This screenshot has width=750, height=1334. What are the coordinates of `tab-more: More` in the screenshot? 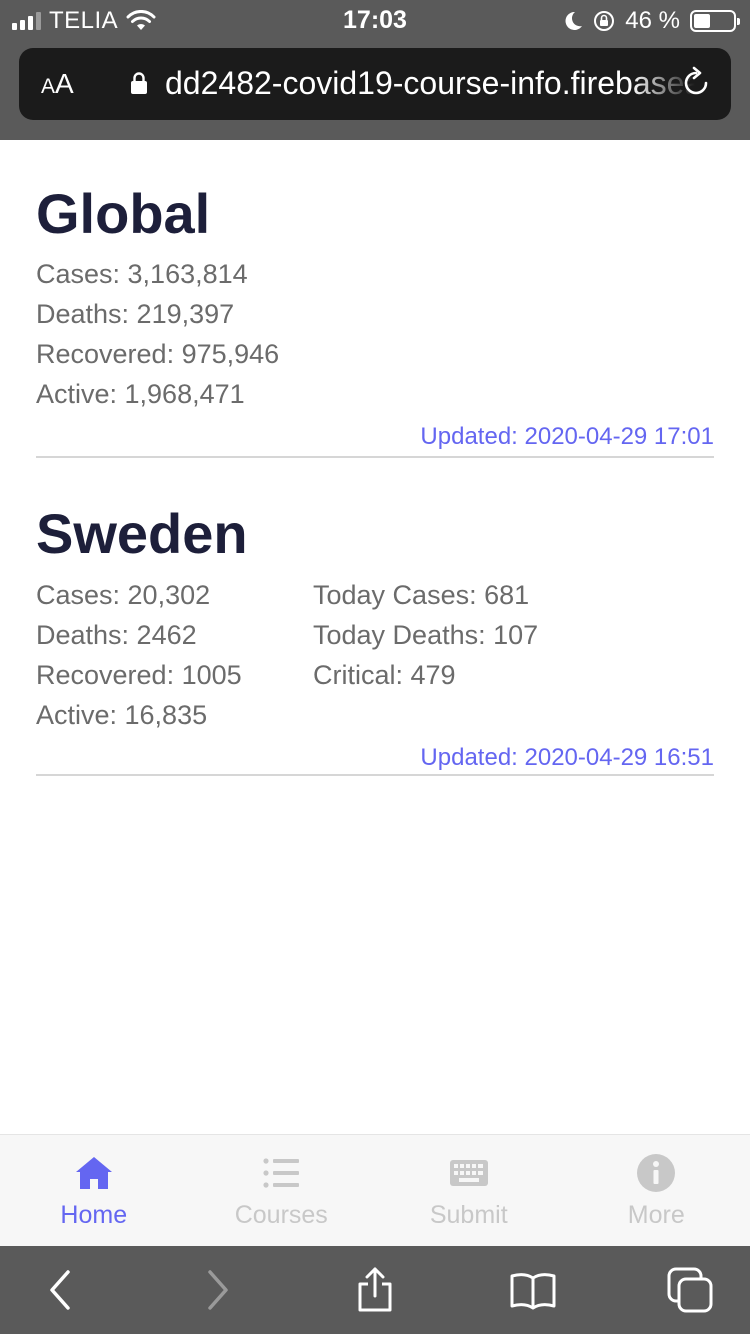 It's located at (656, 1190).